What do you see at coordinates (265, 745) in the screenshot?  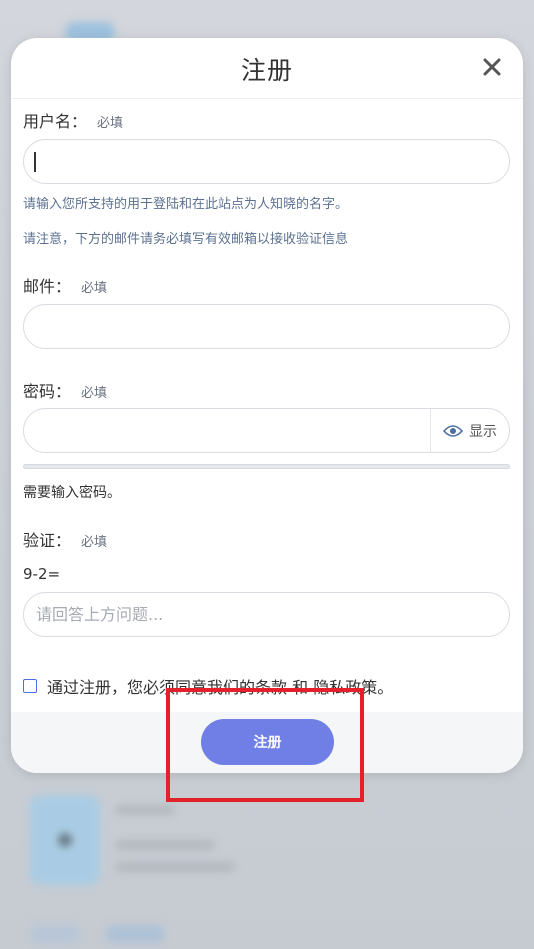 I see `highlight-annotation-box` at bounding box center [265, 745].